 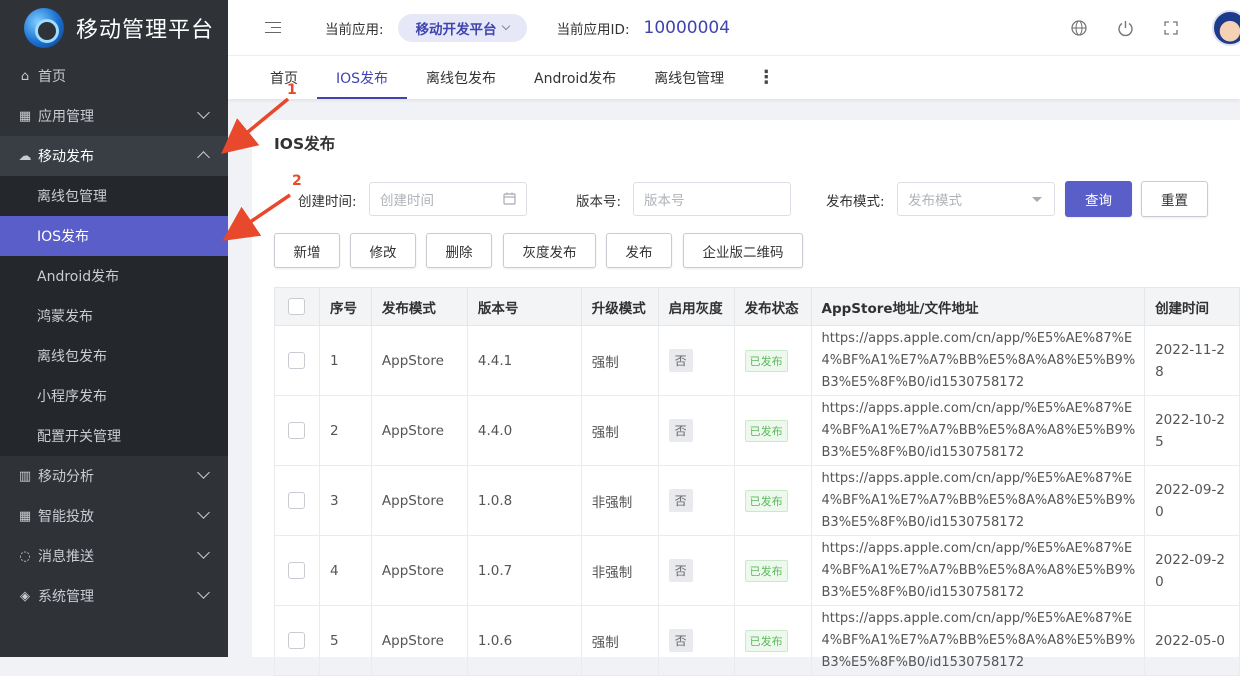 I want to click on sidebar-item-push: ◌ 消息推送, so click(x=114, y=556).